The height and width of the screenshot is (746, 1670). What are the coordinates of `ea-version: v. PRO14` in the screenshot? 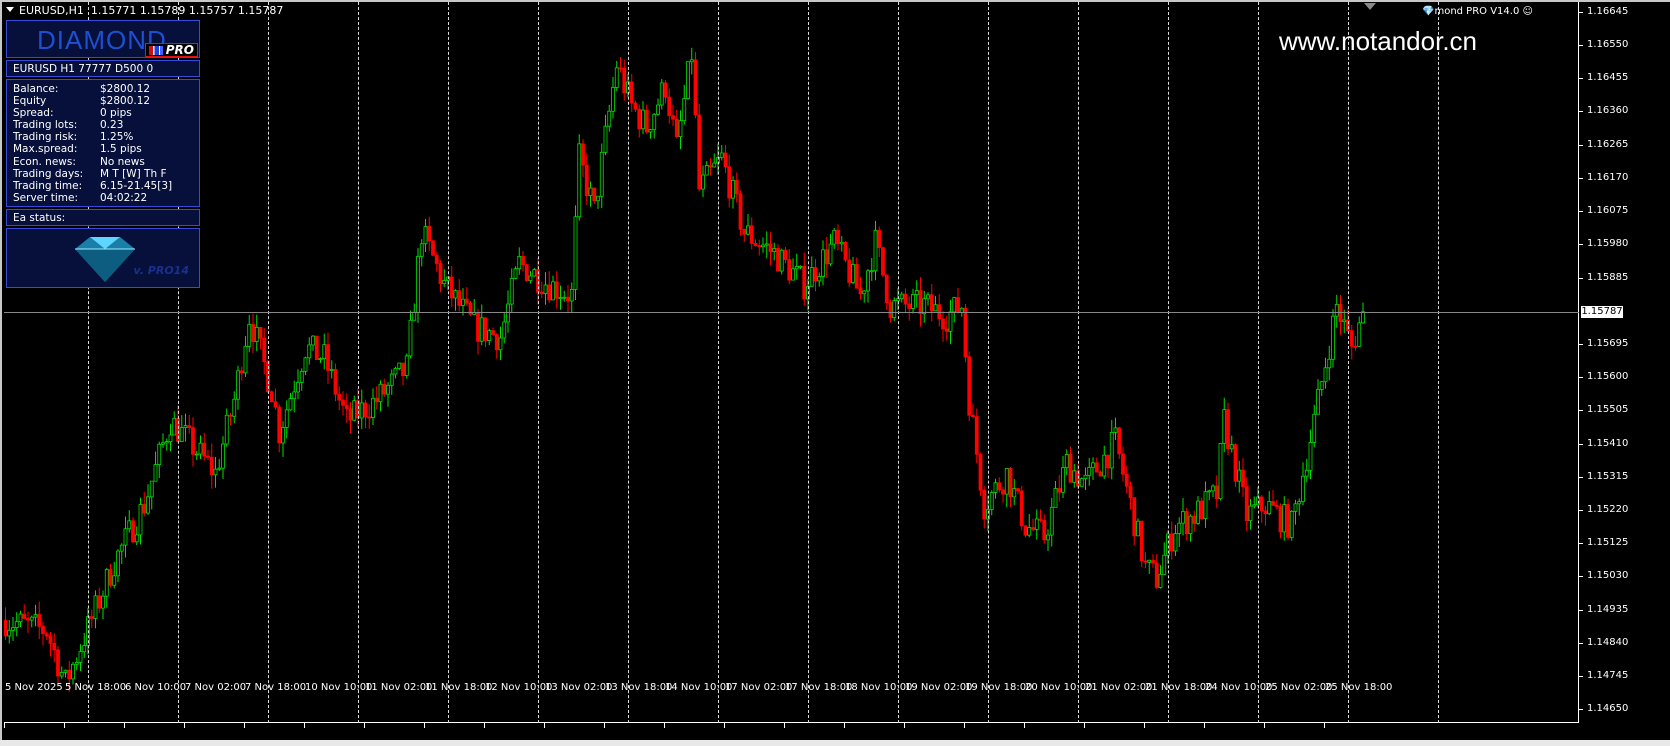 It's located at (161, 270).